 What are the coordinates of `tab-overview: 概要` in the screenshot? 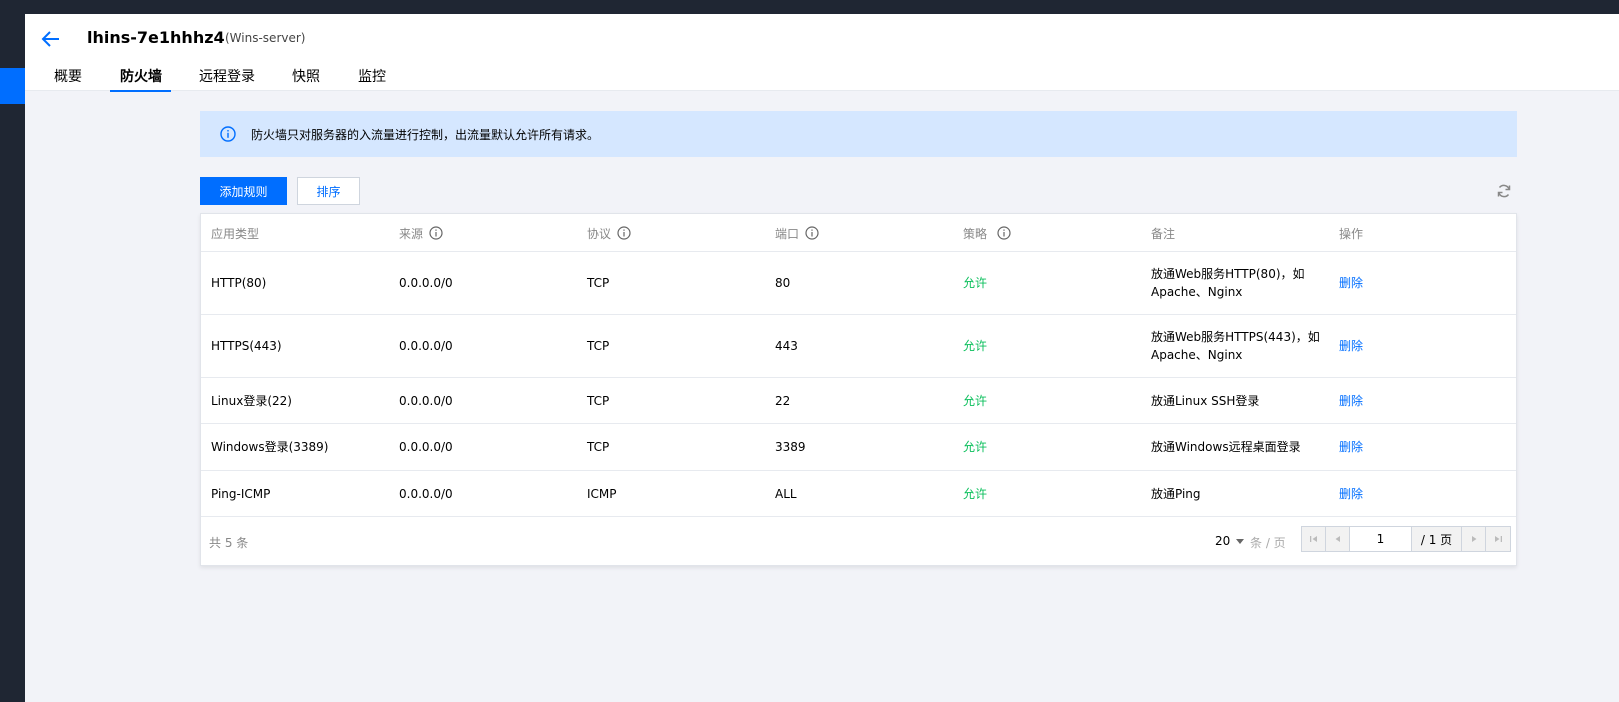 It's located at (68, 78).